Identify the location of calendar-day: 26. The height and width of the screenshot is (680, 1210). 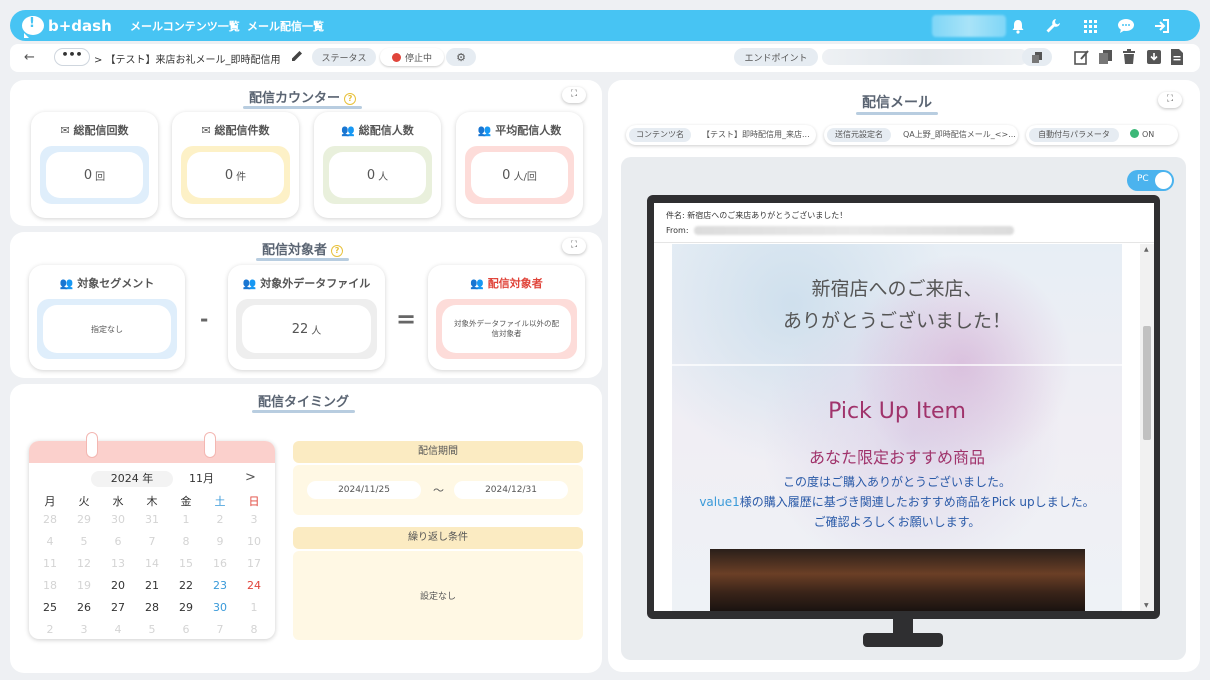
(84, 607).